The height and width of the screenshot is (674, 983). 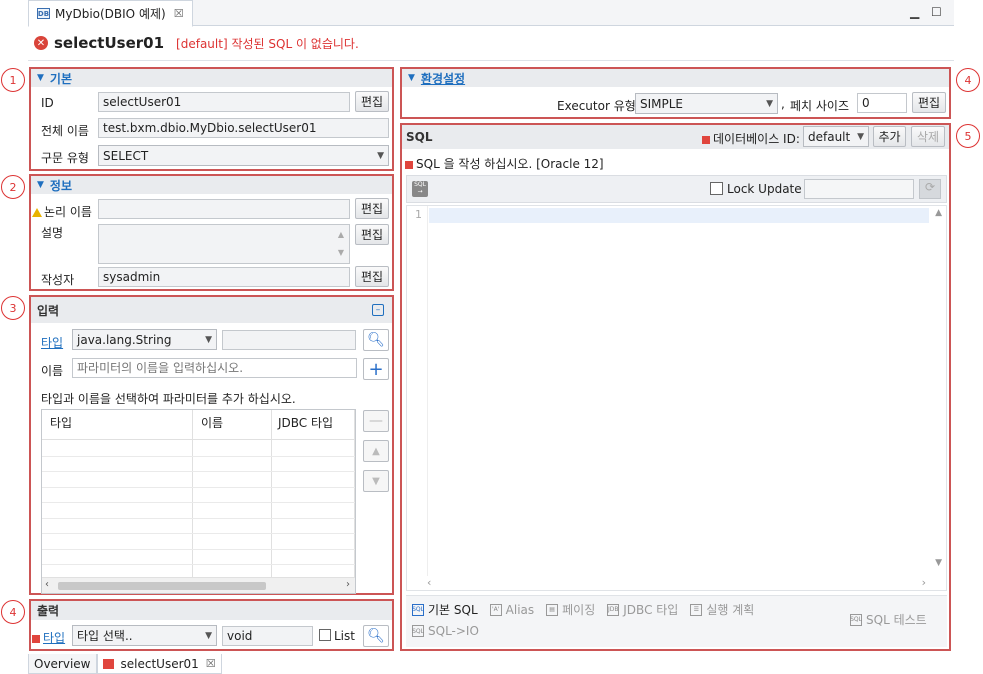 I want to click on error-message: [default] 작성된 SQL 이 없습니다., so click(x=267, y=43).